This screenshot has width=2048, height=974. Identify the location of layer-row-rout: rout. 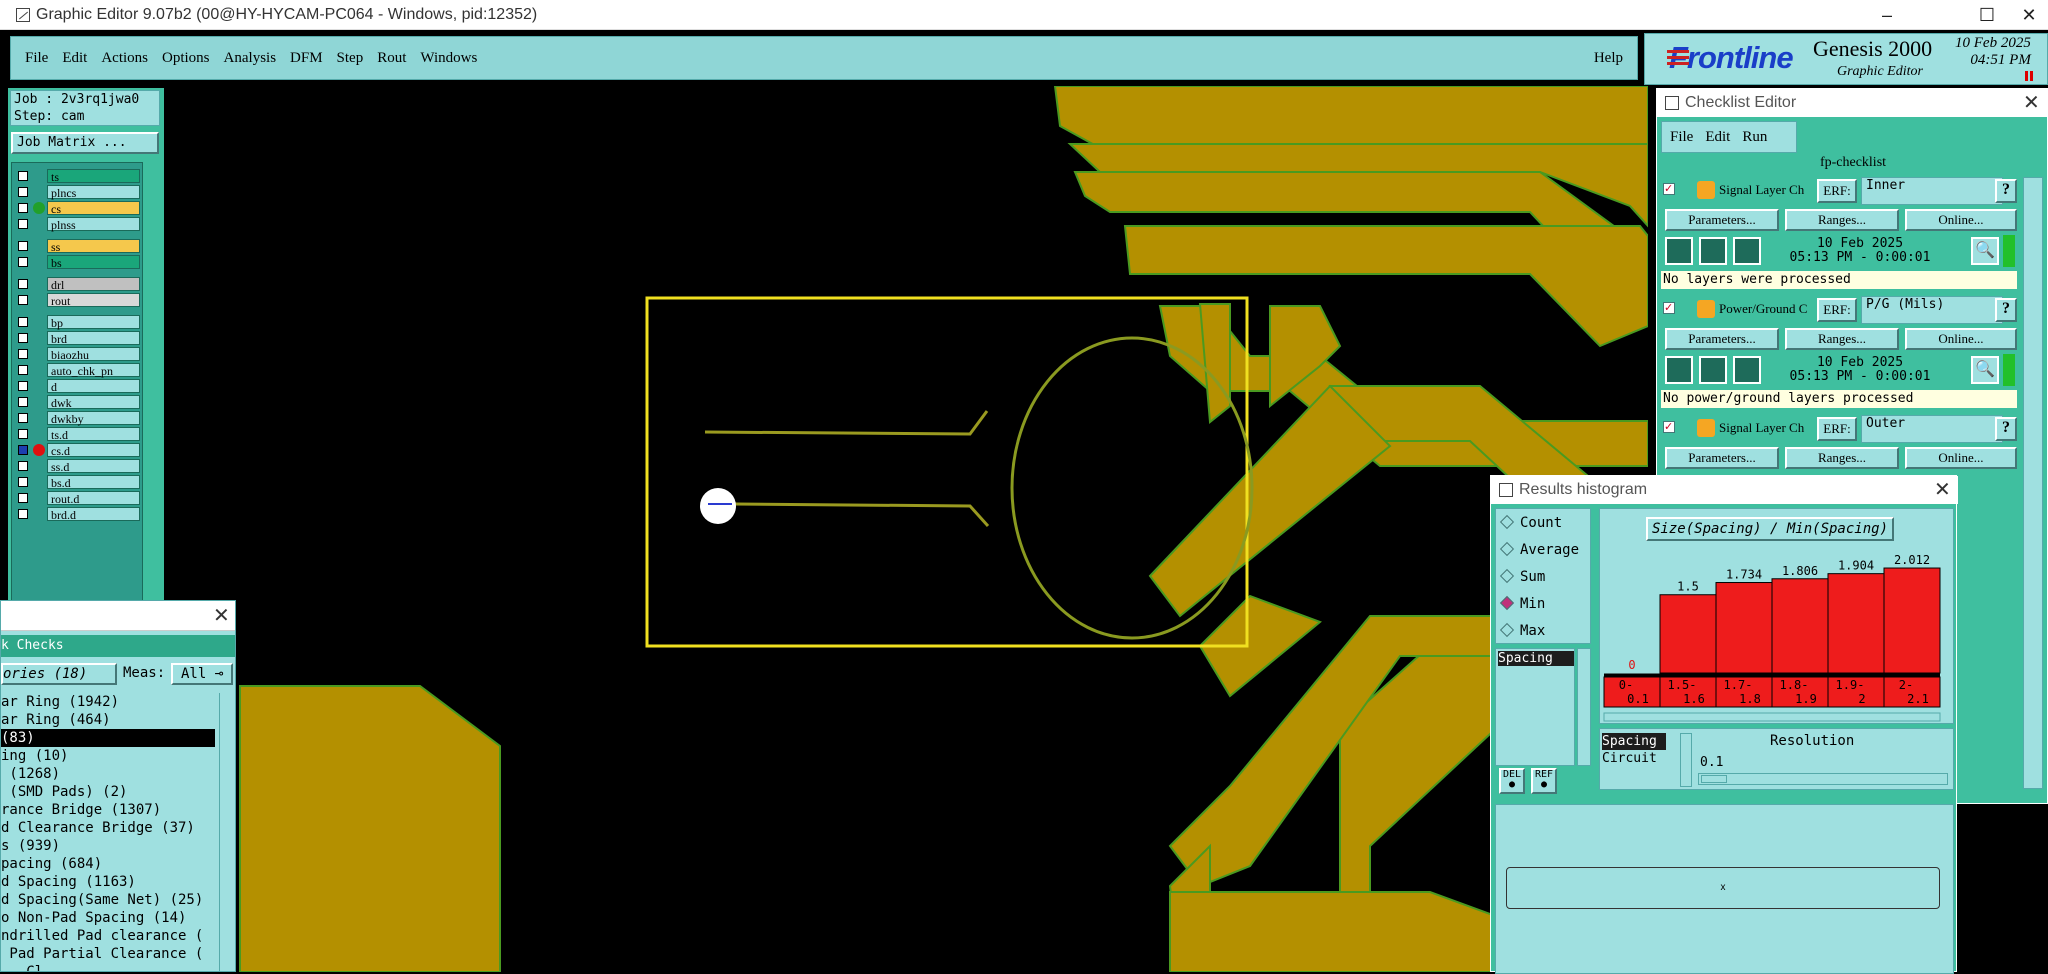
(78, 300).